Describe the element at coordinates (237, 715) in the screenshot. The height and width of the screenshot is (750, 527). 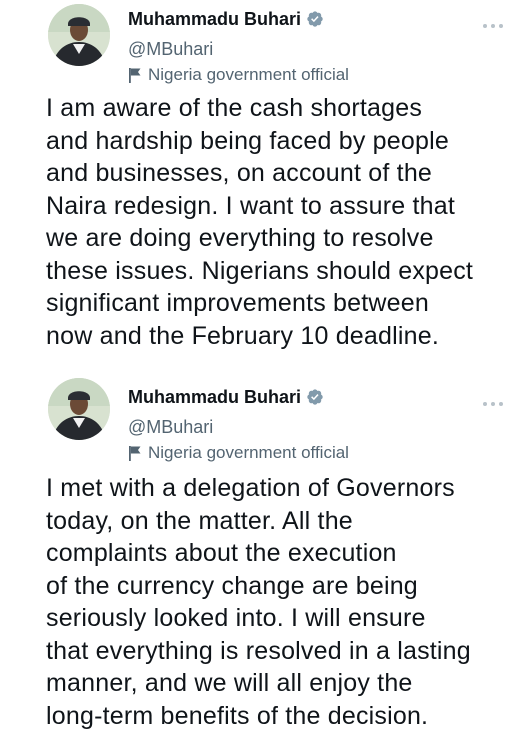
I see `tweet-text-line: long-term benefits of the decision.` at that location.